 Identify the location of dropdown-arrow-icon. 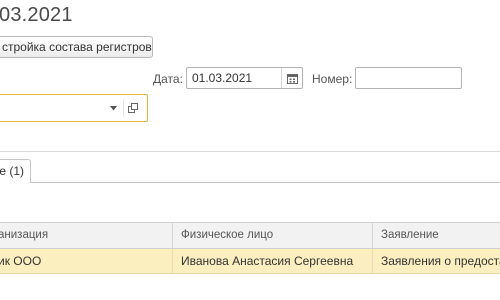
(113, 108).